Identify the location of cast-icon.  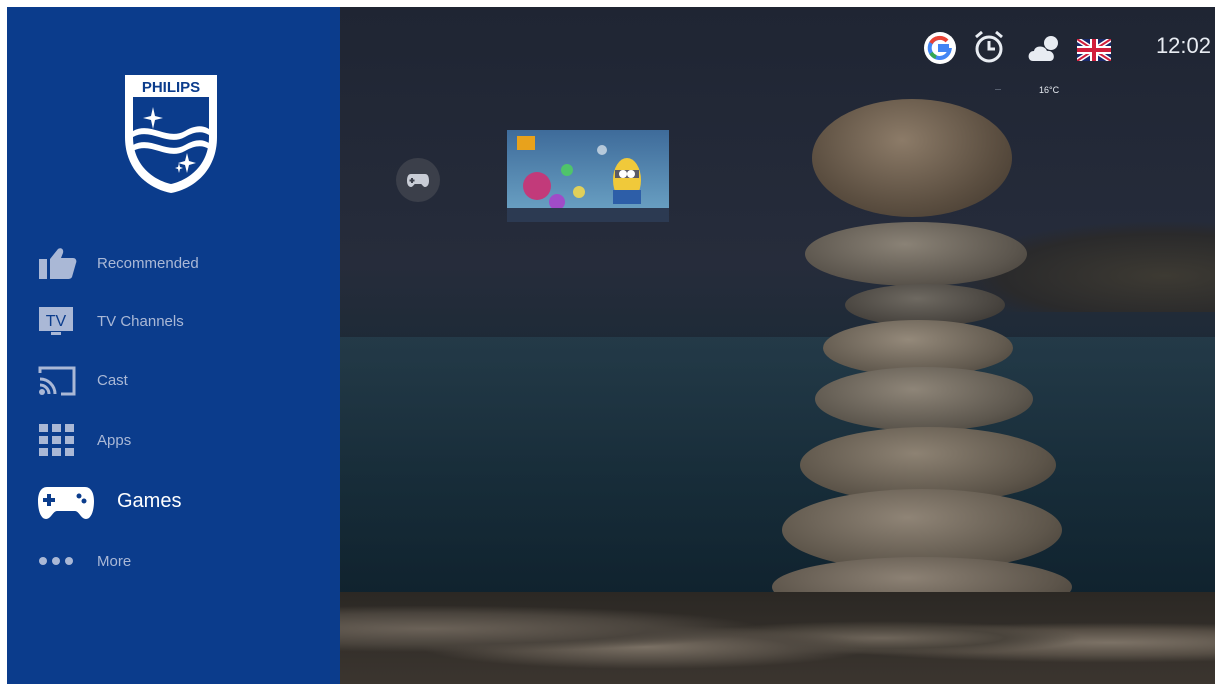
(67, 380).